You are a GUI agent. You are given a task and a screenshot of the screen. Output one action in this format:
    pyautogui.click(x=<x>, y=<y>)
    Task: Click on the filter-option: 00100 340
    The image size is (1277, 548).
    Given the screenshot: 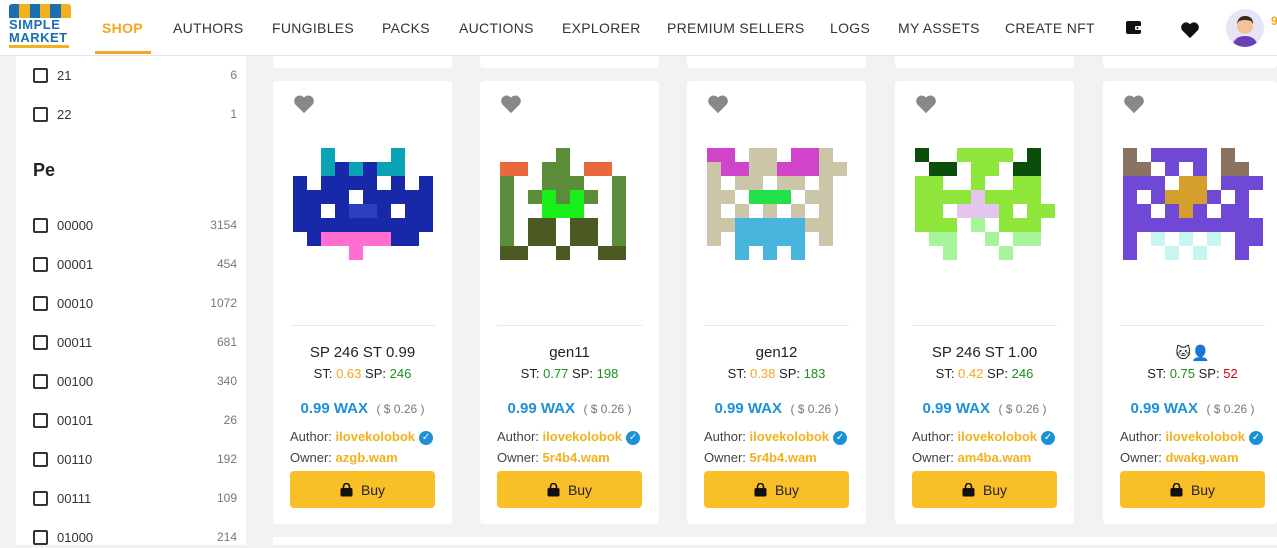 What is the action you would take?
    pyautogui.click(x=135, y=382)
    